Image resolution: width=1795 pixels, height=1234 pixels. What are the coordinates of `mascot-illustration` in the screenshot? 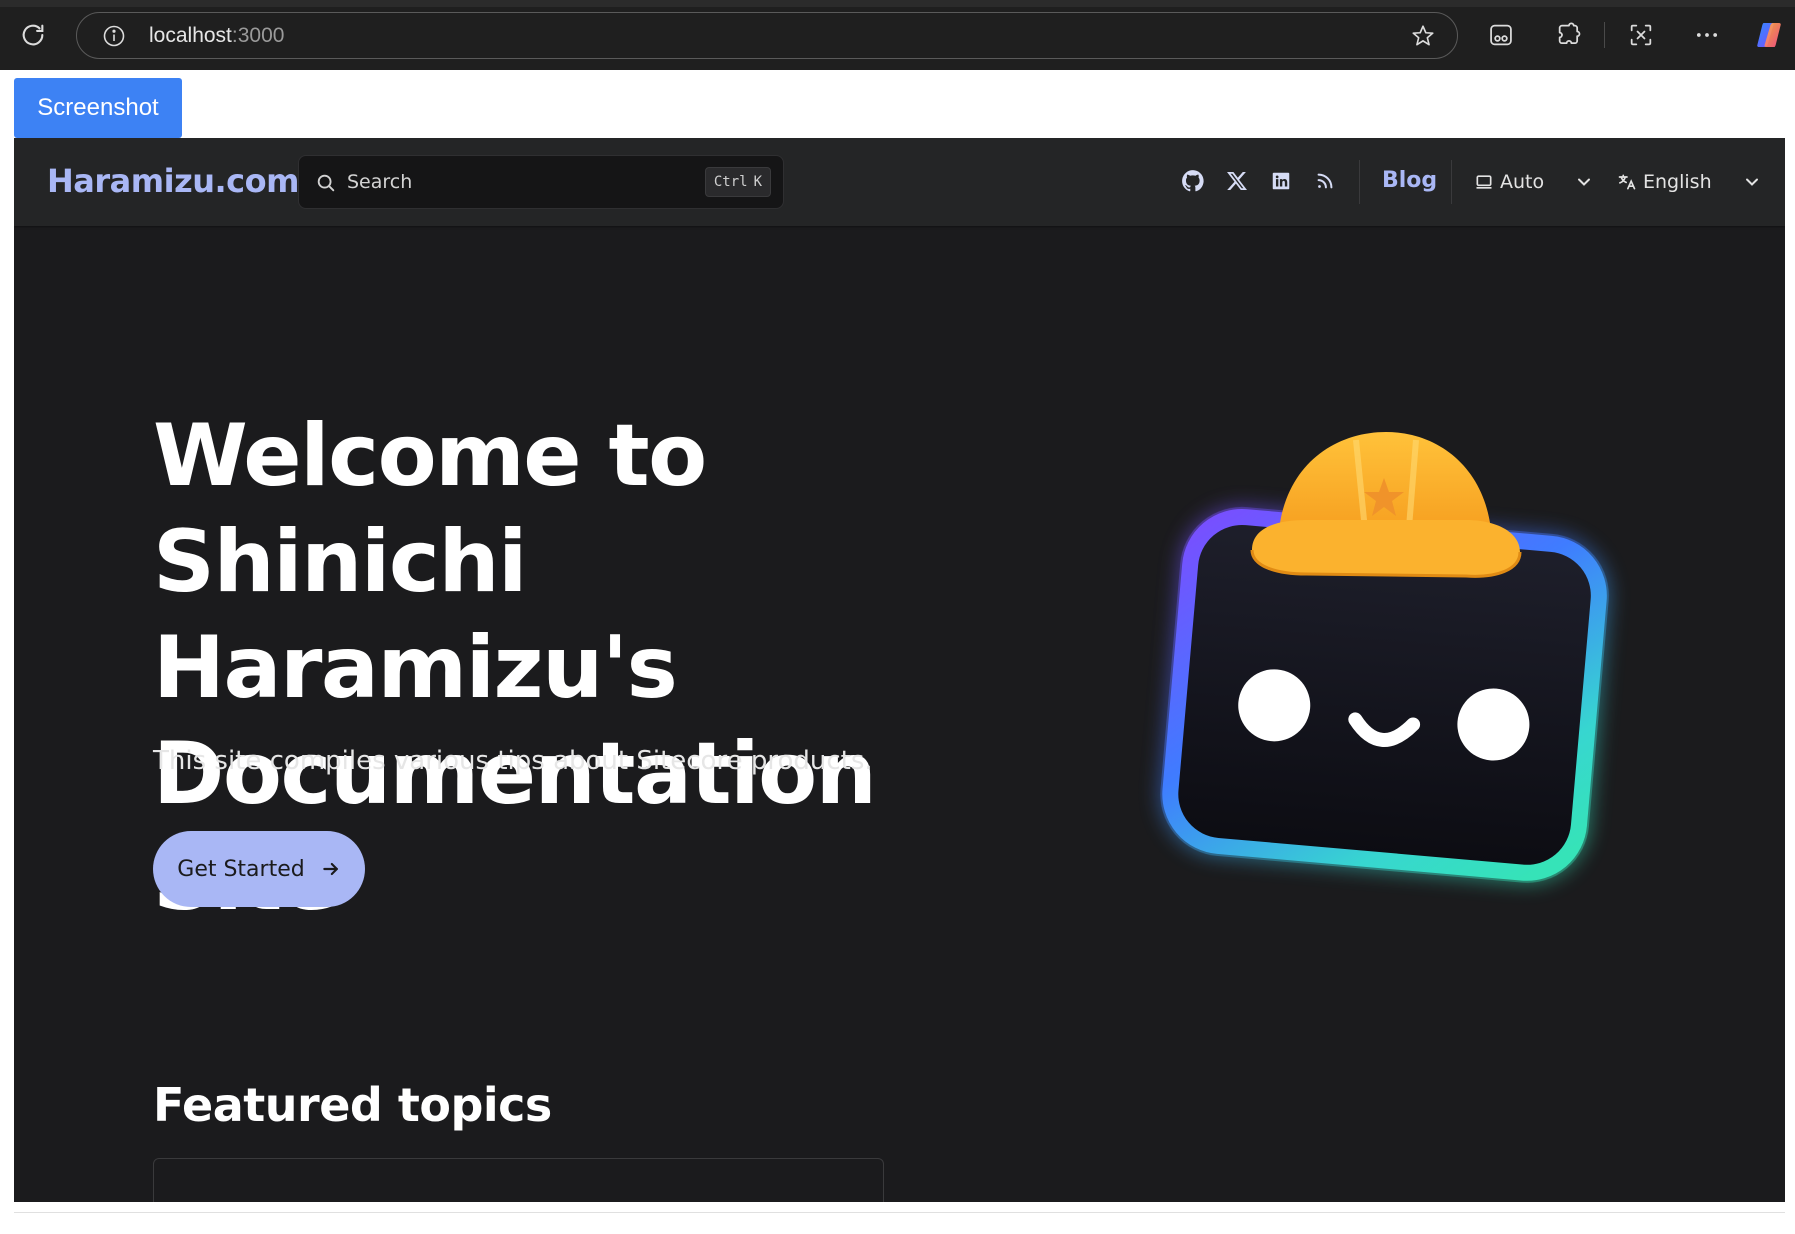 It's located at (1384, 657).